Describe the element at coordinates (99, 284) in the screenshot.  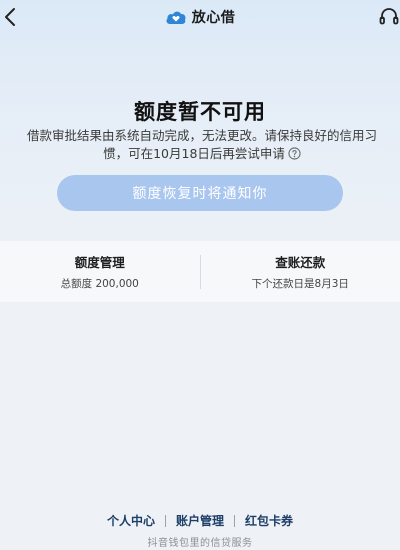
I see `card-subtitle: 总额度 200,000` at that location.